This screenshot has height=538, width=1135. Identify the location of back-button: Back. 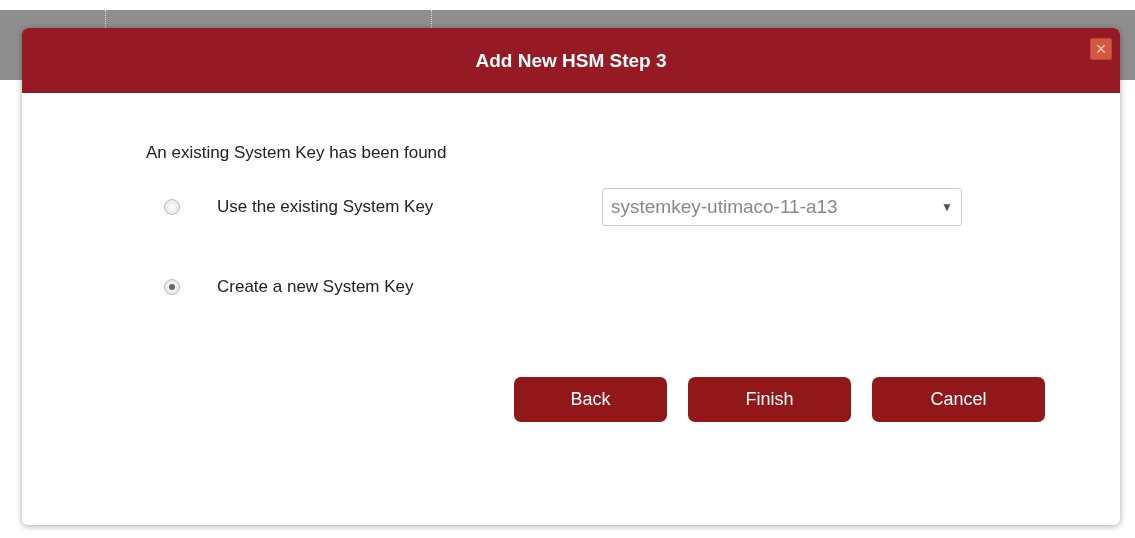
(590, 399).